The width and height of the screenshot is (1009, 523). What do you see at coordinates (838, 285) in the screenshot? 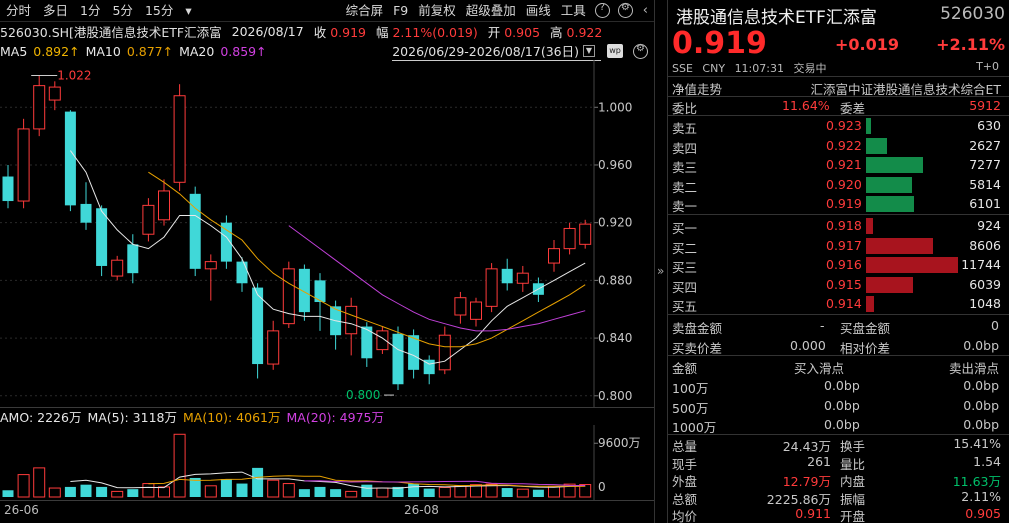
I see `bid-level-4: 买四 0.915 6039` at bounding box center [838, 285].